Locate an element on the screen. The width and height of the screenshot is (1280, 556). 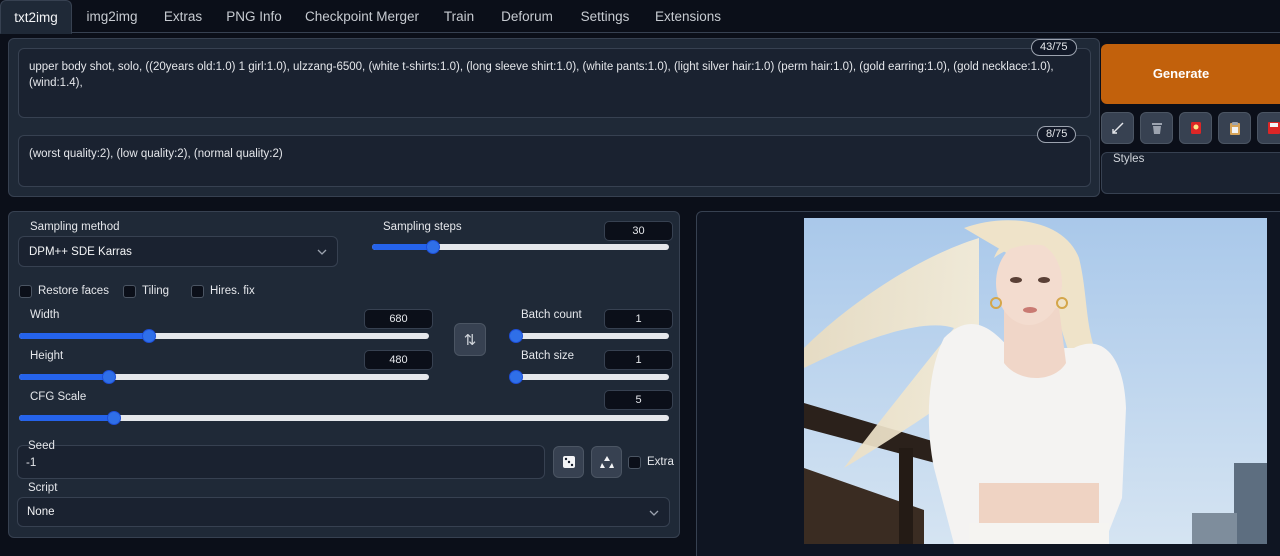
batch-size-thumb is located at coordinates (516, 377).